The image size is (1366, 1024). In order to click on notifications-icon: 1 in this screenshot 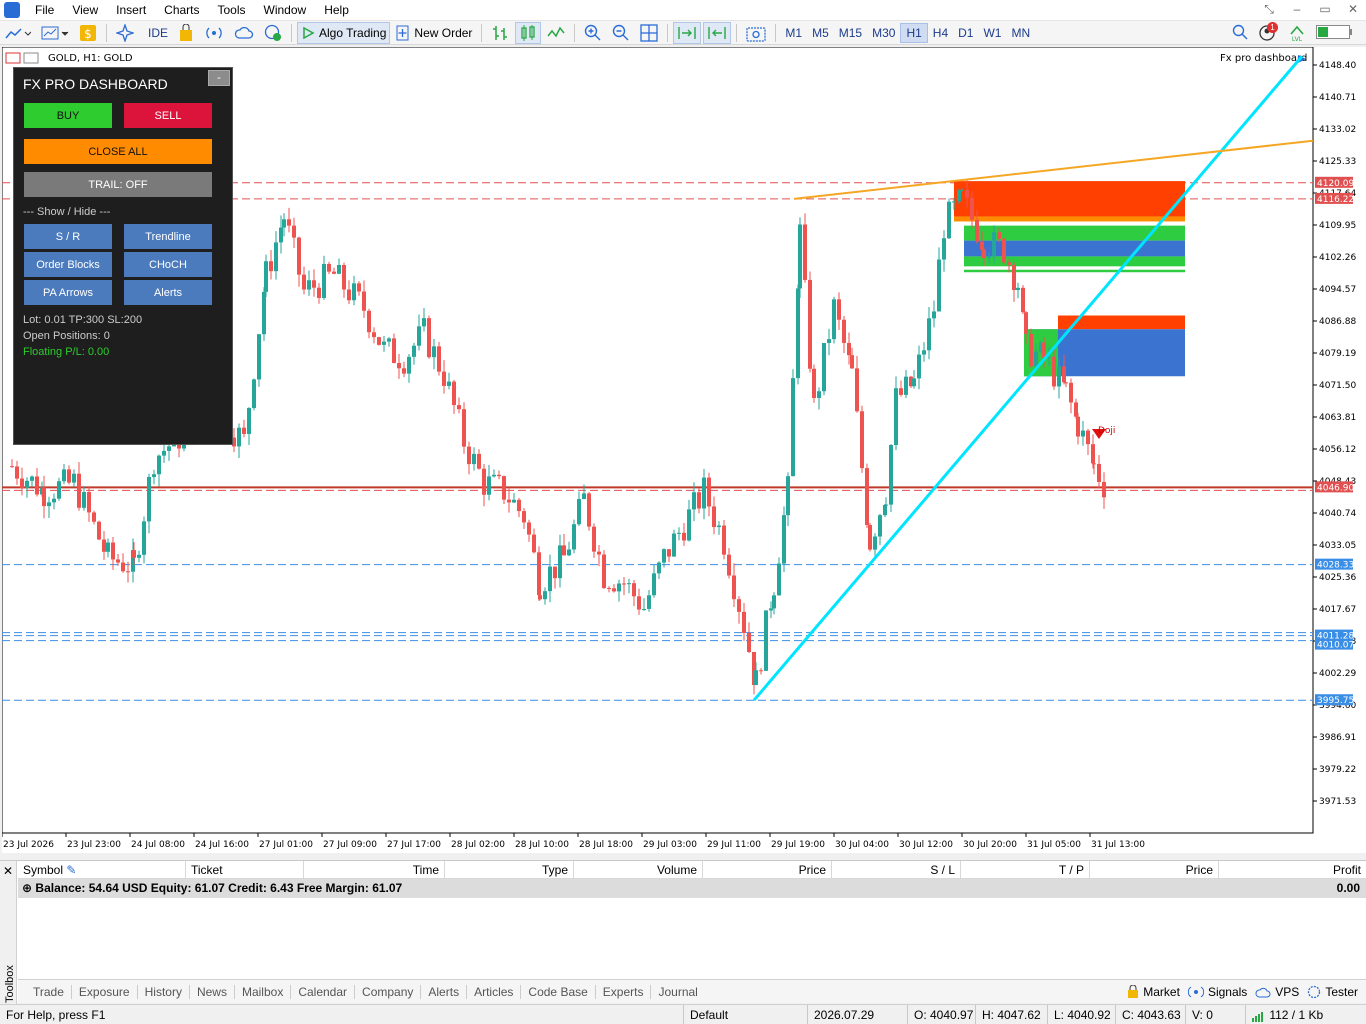, I will do `click(1268, 31)`.